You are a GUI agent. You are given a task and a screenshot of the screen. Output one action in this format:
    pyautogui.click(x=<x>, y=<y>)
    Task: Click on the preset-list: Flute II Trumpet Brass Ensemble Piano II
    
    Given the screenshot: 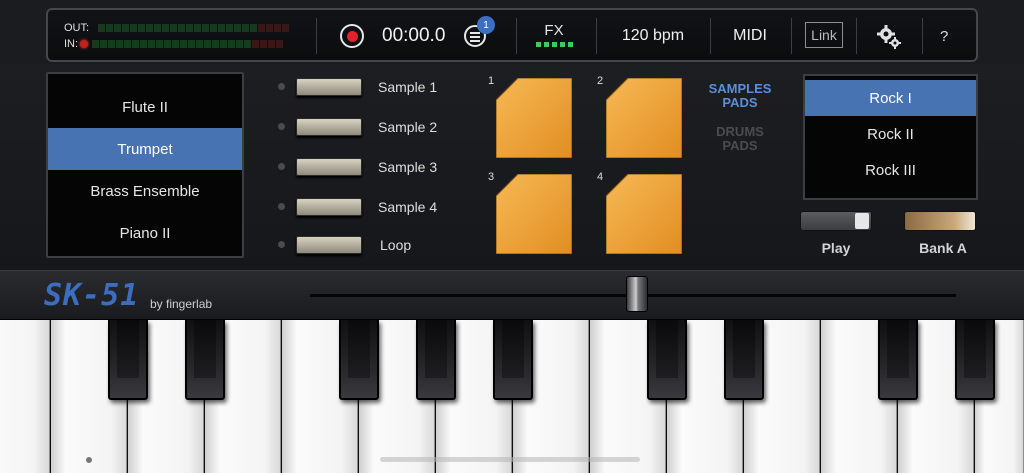 What is the action you would take?
    pyautogui.click(x=145, y=165)
    